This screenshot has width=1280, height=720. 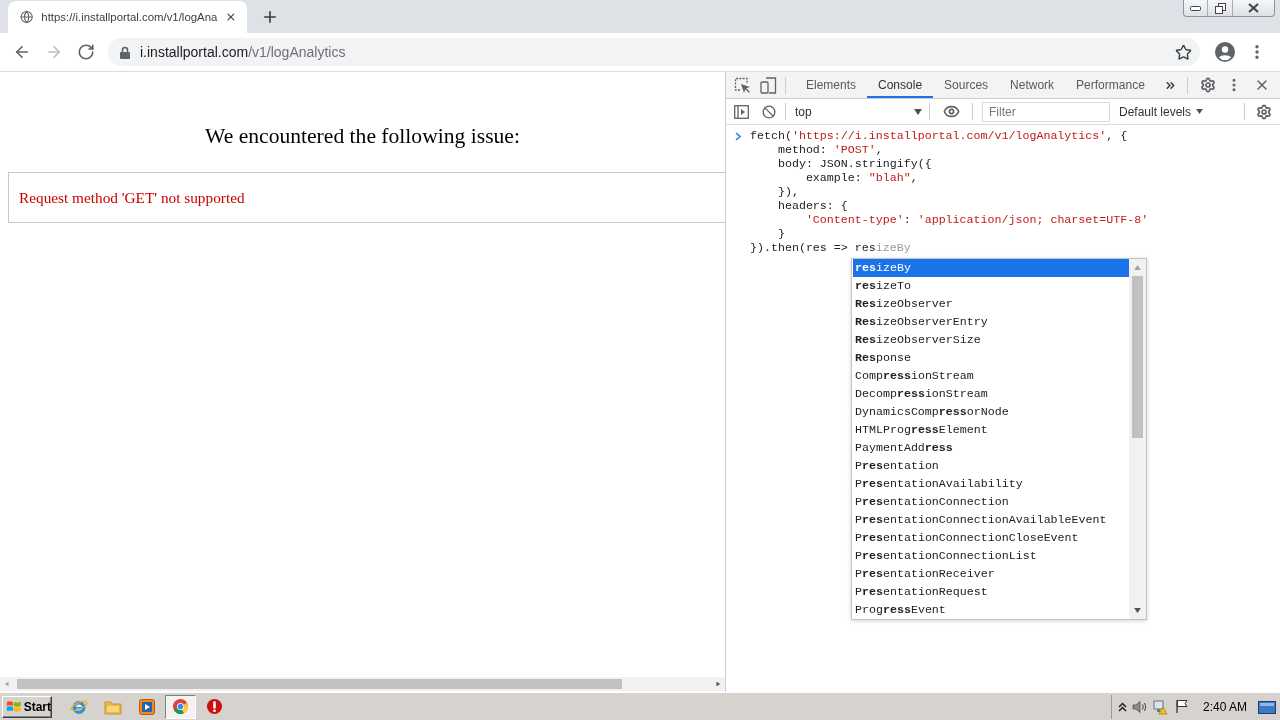 What do you see at coordinates (991, 466) in the screenshot?
I see `suggestion-item: Presentation` at bounding box center [991, 466].